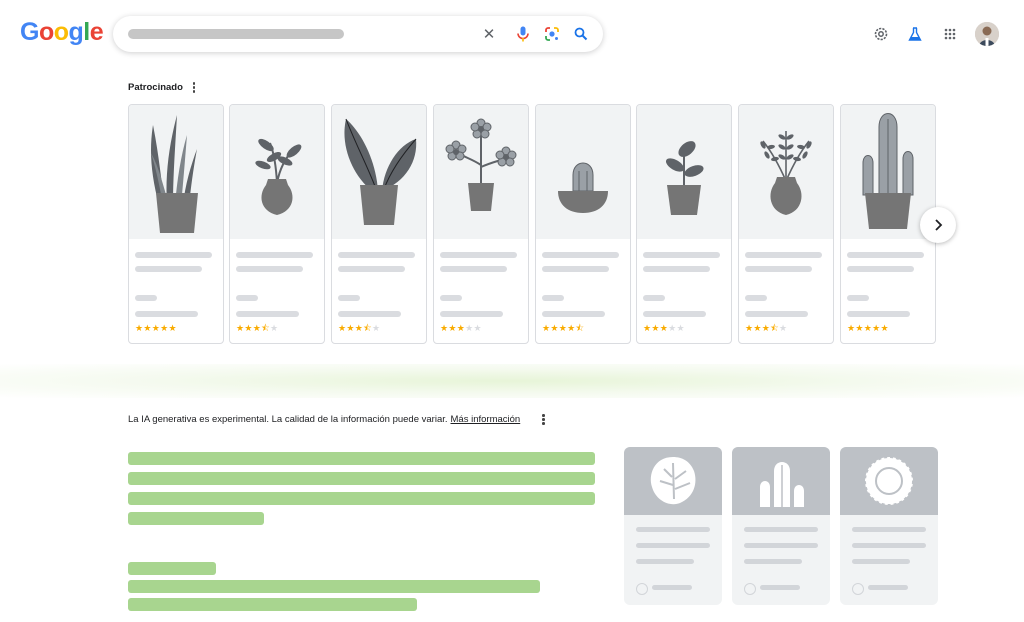 Image resolution: width=1024 pixels, height=622 pixels. What do you see at coordinates (581, 34) in the screenshot?
I see `search-icon` at bounding box center [581, 34].